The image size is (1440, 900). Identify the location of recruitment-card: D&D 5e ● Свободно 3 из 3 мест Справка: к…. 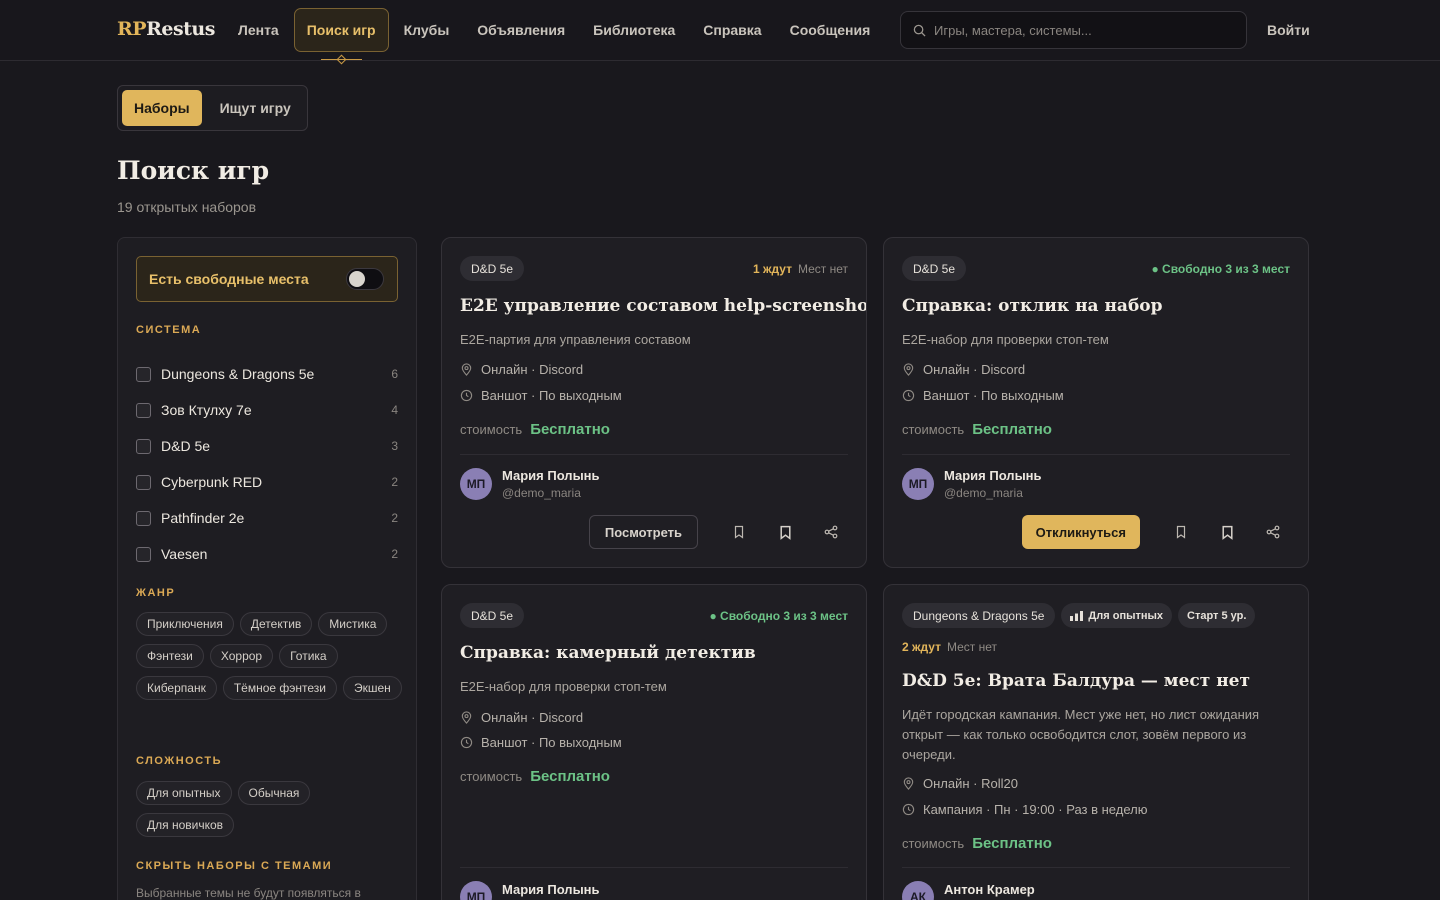
(654, 742).